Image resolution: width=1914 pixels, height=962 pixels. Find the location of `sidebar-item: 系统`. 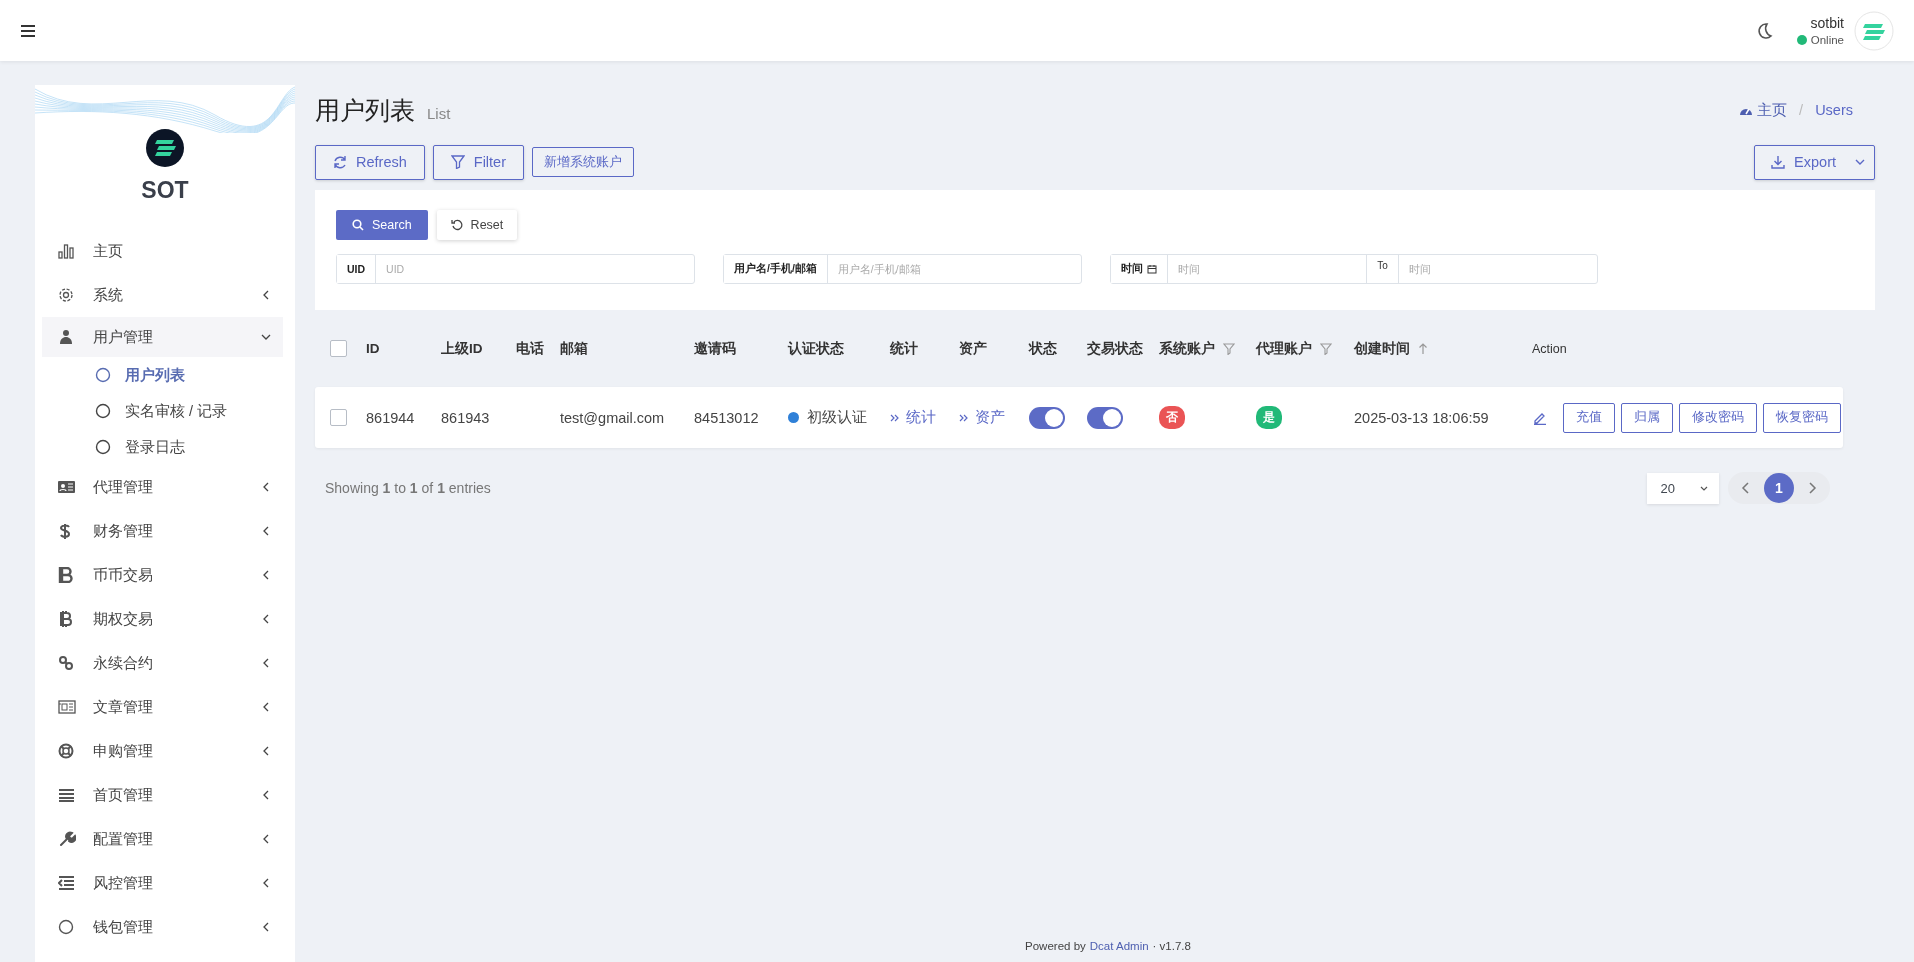

sidebar-item: 系统 is located at coordinates (162, 295).